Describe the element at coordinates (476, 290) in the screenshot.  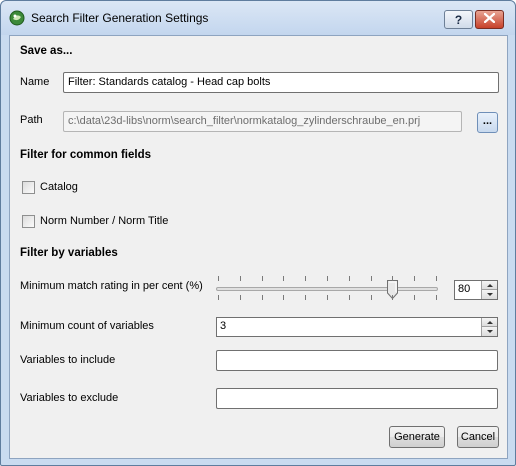
I see `match-rating-spinbox: 80` at that location.